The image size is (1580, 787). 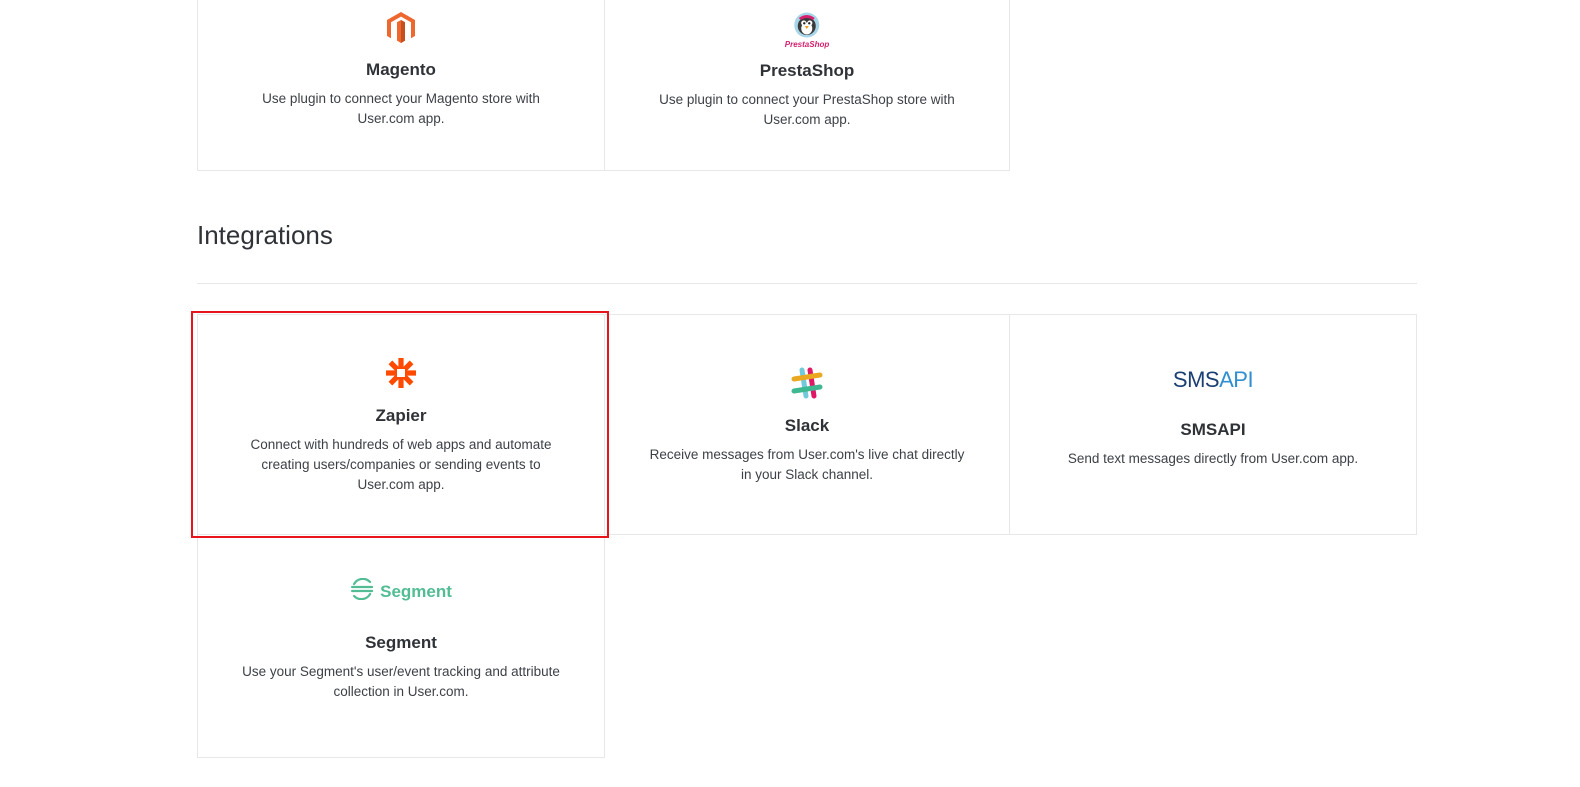 I want to click on section-divider, so click(x=807, y=283).